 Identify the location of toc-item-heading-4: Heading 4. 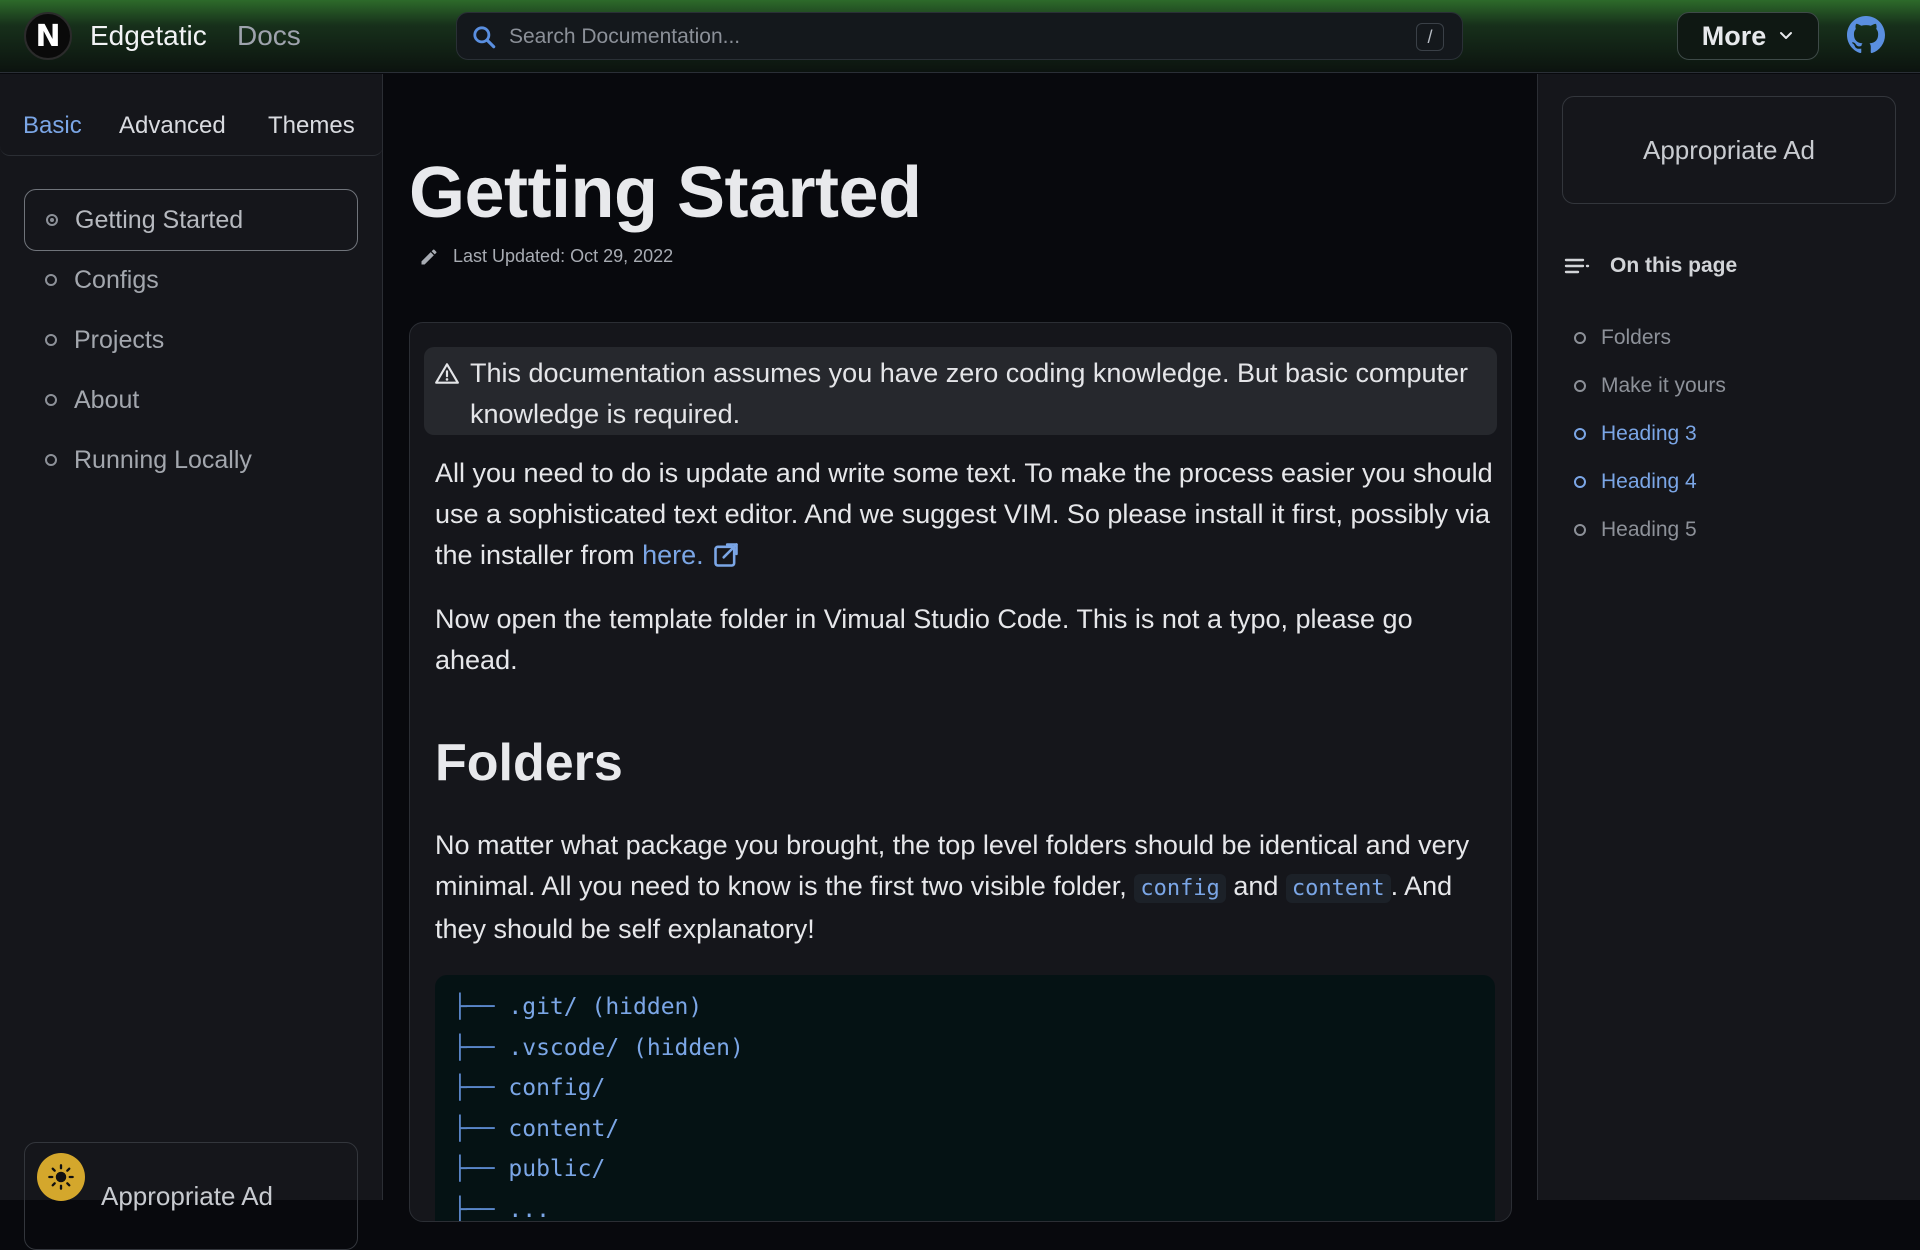
(1635, 482).